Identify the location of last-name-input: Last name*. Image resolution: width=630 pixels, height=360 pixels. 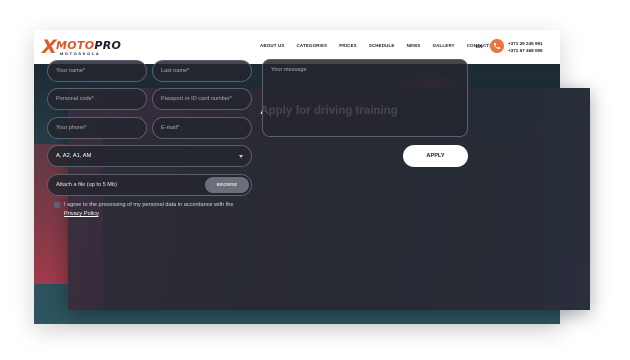
(202, 71).